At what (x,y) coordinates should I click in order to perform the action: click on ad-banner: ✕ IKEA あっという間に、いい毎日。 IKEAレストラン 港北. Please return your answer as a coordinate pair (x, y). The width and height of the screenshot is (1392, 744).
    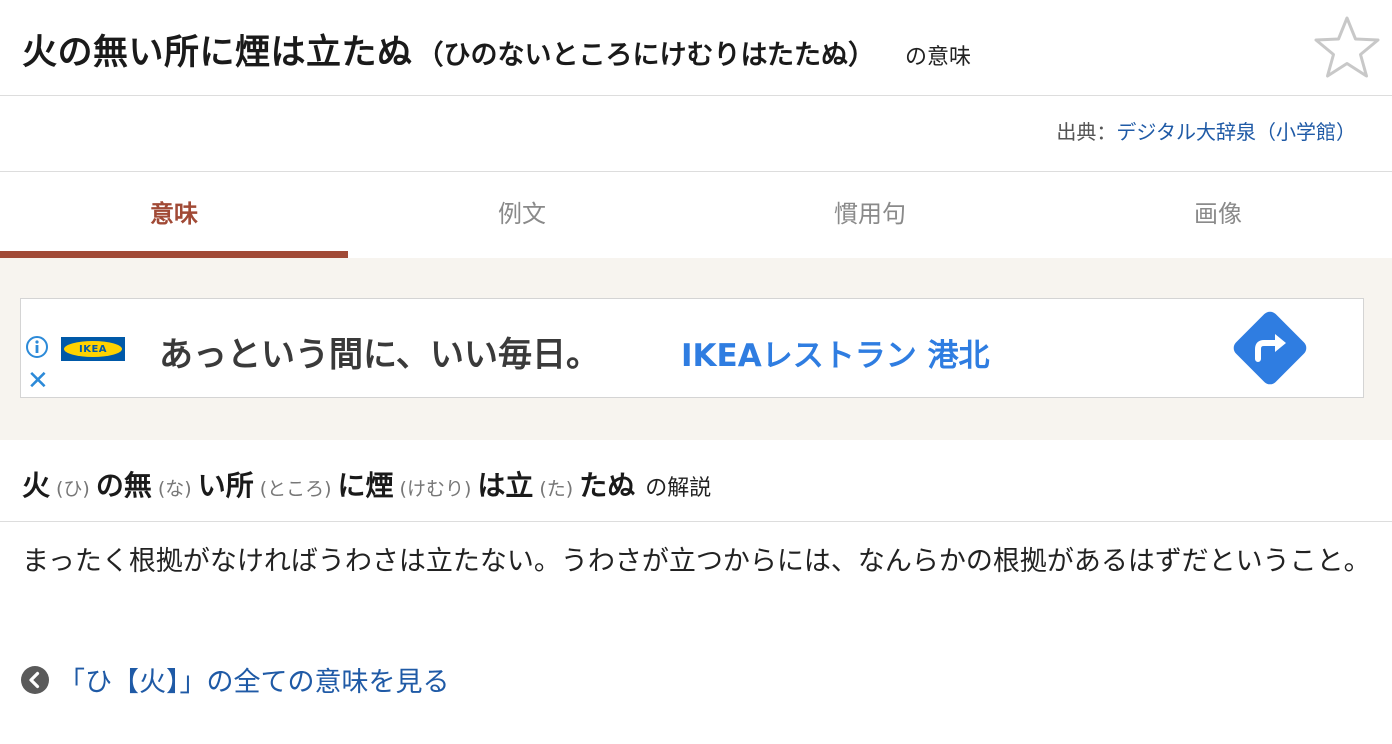
    Looking at the image, I should click on (692, 348).